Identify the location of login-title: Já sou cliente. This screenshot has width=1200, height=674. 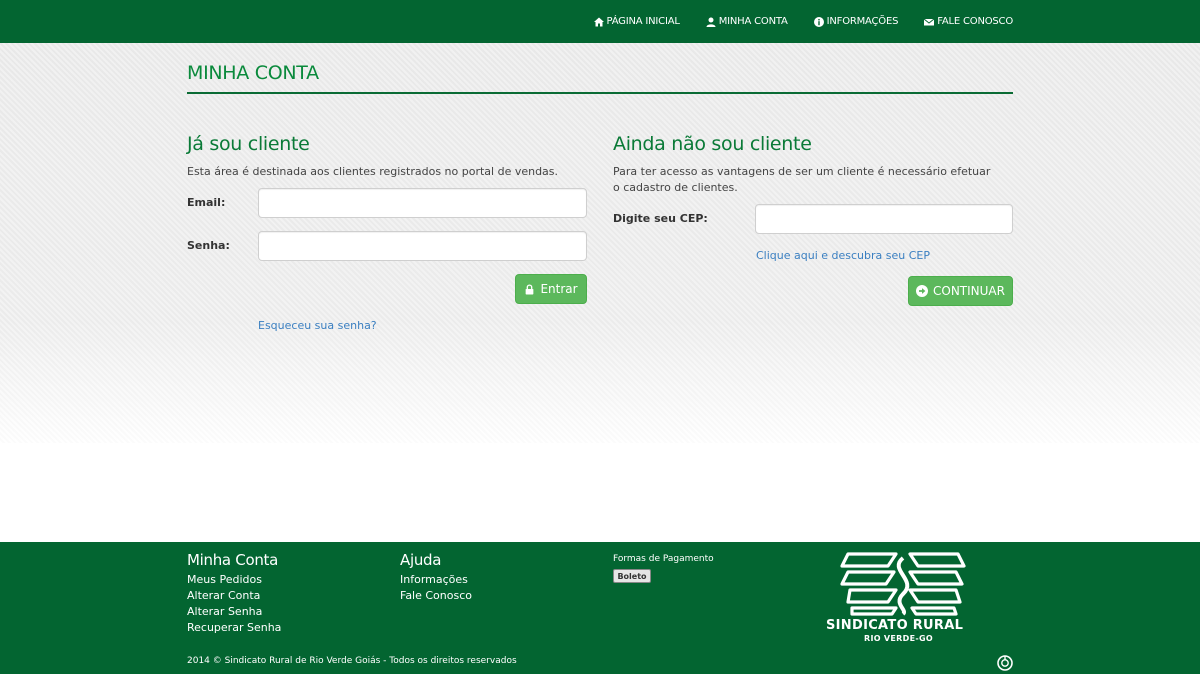
(248, 144).